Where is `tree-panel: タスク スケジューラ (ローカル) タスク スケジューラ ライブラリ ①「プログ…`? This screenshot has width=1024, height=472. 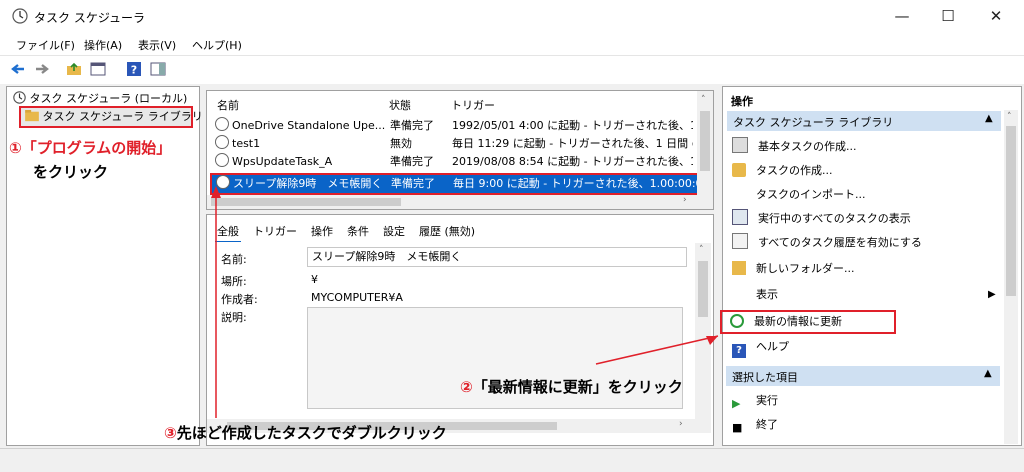
tree-panel: タスク スケジューラ (ローカル) タスク スケジューラ ライブラリ ①「プログ… is located at coordinates (104, 266).